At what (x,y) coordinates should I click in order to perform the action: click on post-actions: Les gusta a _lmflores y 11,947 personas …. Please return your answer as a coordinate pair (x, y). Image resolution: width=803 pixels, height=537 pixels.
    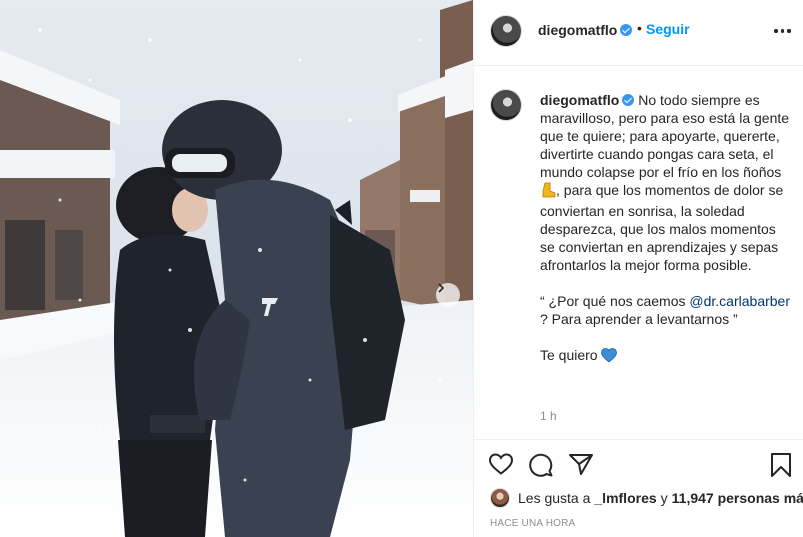
    Looking at the image, I should click on (638, 488).